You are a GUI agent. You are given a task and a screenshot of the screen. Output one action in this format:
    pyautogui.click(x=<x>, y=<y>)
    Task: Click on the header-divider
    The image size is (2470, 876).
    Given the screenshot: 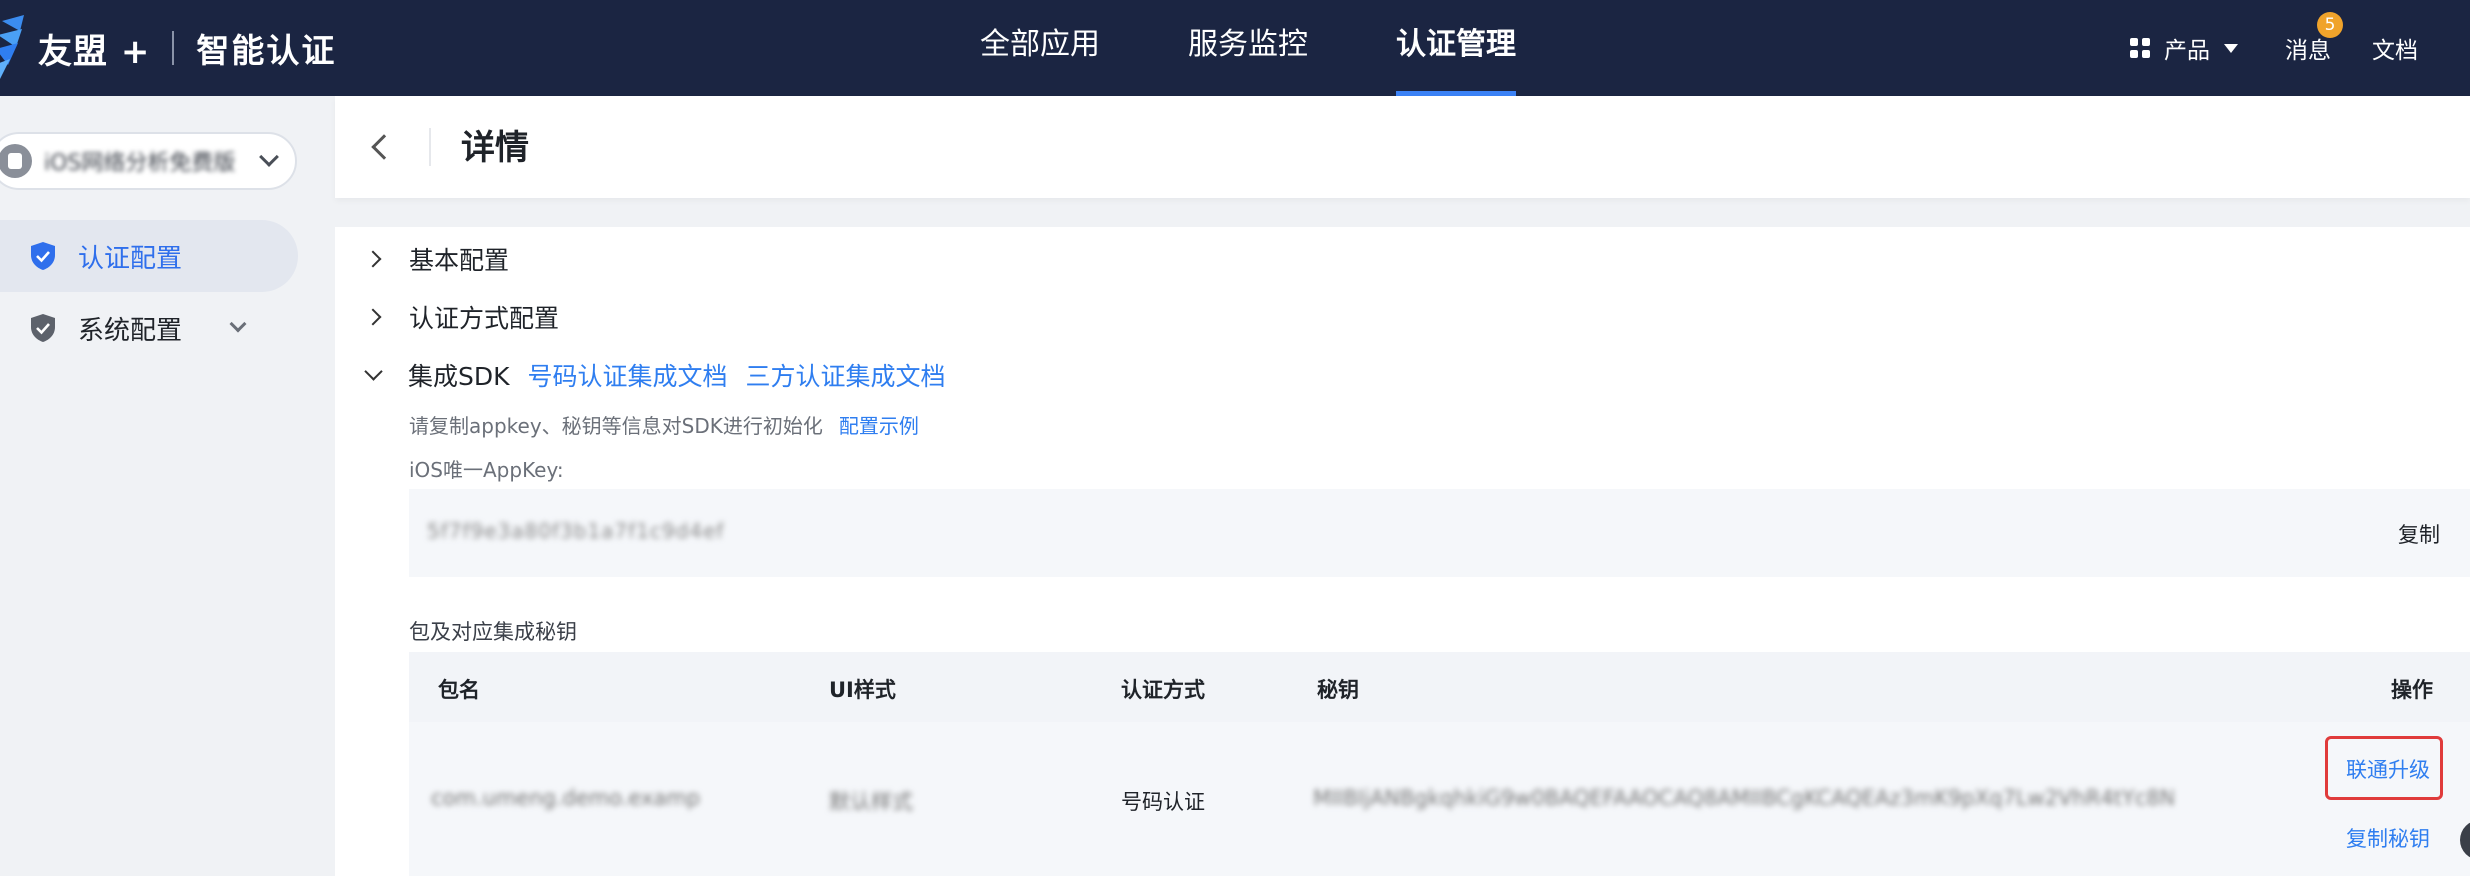 What is the action you would take?
    pyautogui.click(x=430, y=147)
    